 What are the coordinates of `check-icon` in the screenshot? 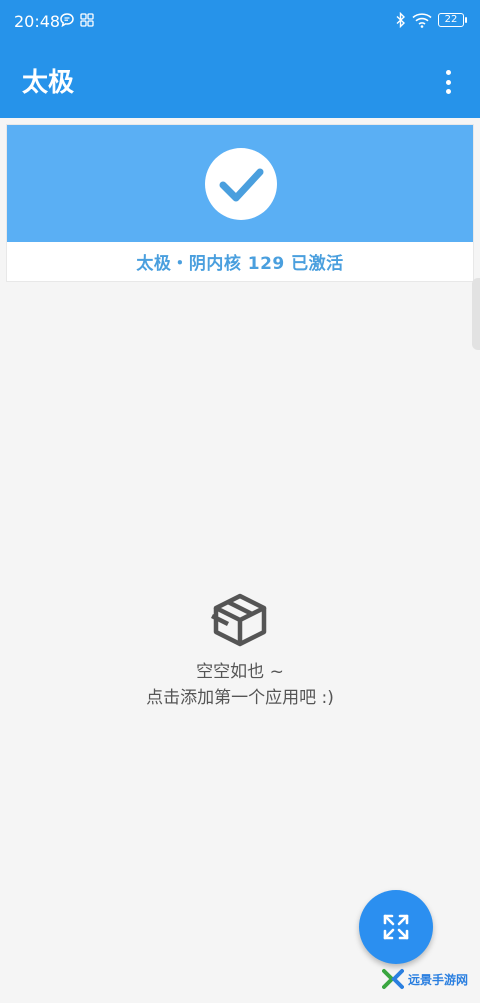 It's located at (241, 184).